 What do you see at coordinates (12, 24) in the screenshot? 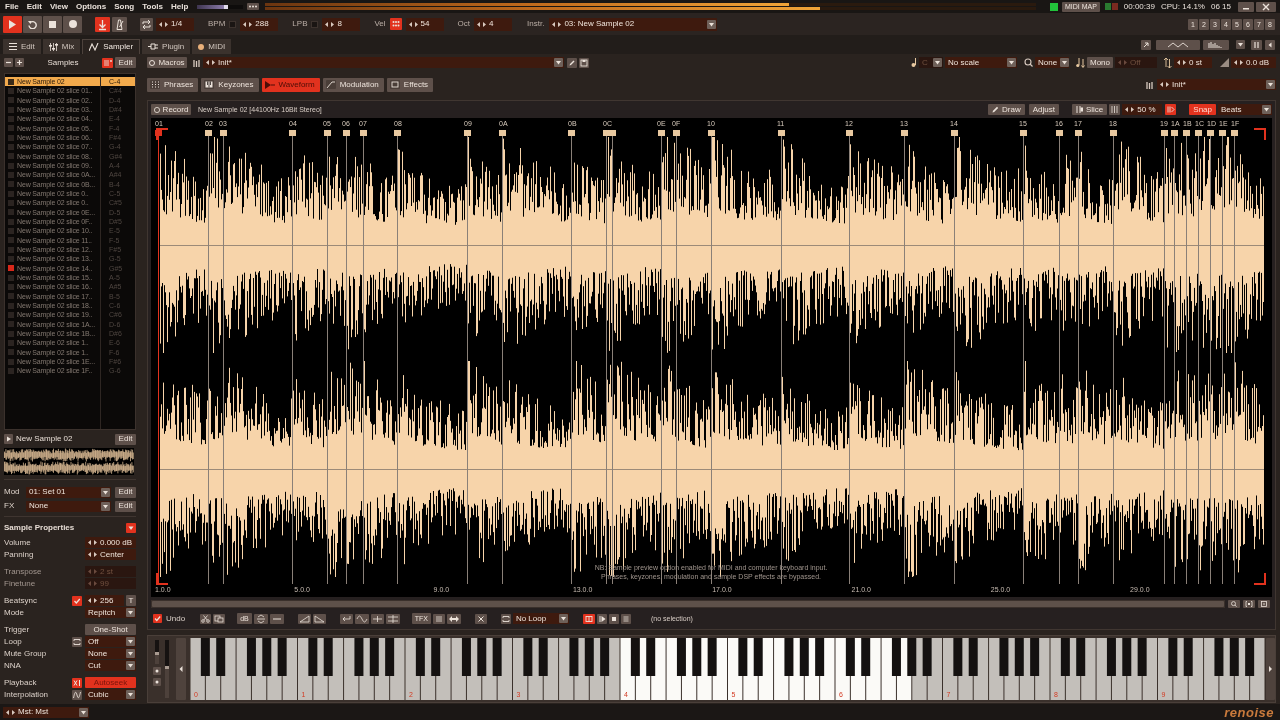
I see `play-button` at bounding box center [12, 24].